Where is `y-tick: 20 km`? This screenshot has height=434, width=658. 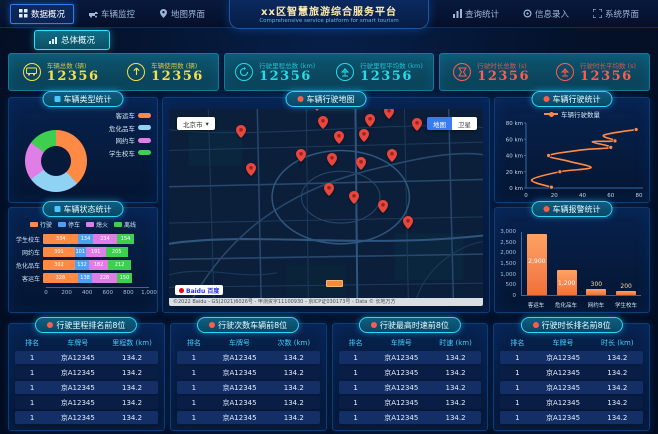
y-tick: 20 km is located at coordinates (514, 173).